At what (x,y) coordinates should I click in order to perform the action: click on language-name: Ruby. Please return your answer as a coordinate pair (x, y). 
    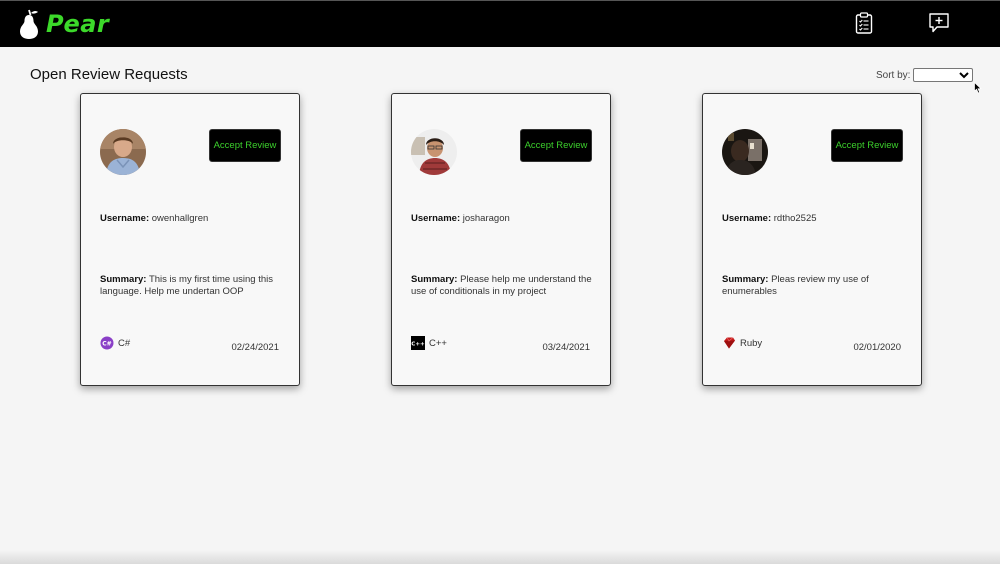
    Looking at the image, I should click on (751, 343).